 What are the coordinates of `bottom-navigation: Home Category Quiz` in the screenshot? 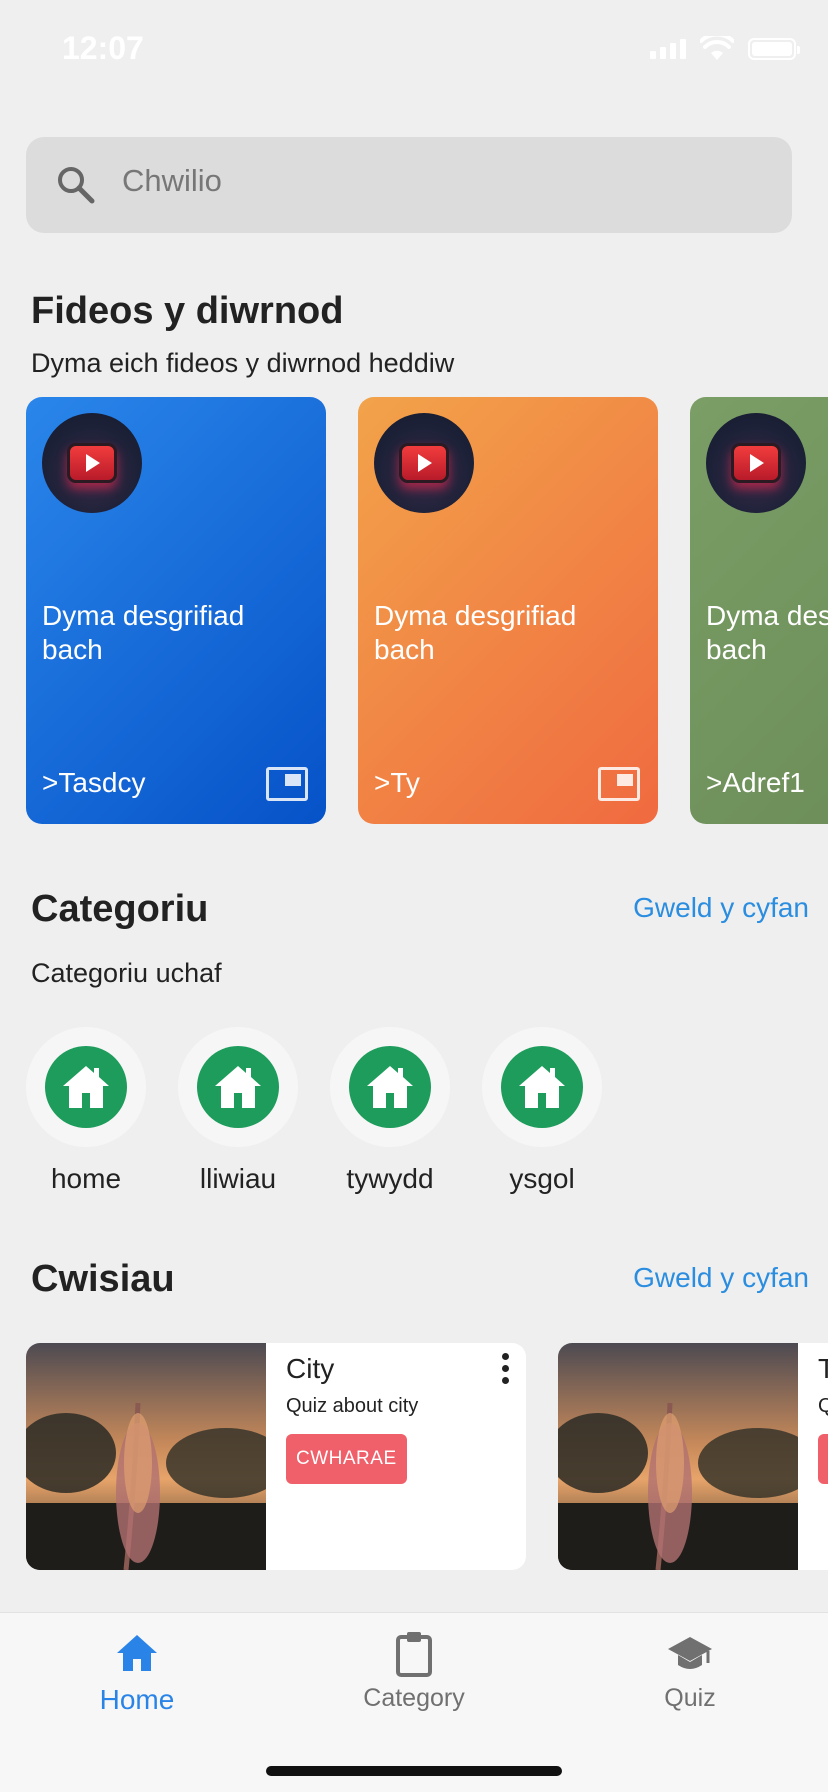 It's located at (414, 1702).